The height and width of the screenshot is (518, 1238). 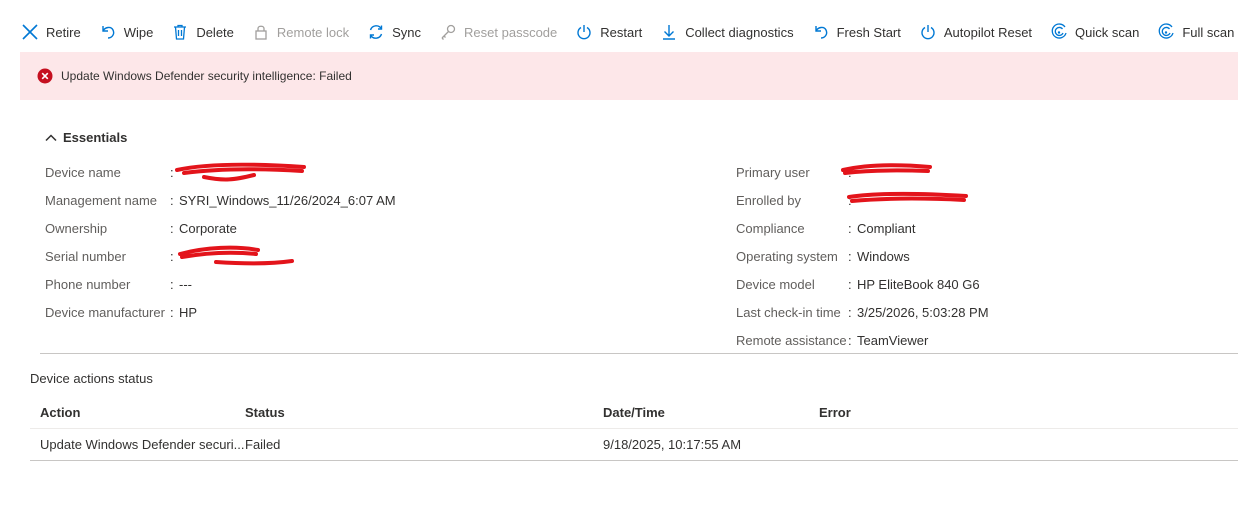 What do you see at coordinates (988, 32) in the screenshot?
I see `autopilot-reset-label: Autopilot Reset` at bounding box center [988, 32].